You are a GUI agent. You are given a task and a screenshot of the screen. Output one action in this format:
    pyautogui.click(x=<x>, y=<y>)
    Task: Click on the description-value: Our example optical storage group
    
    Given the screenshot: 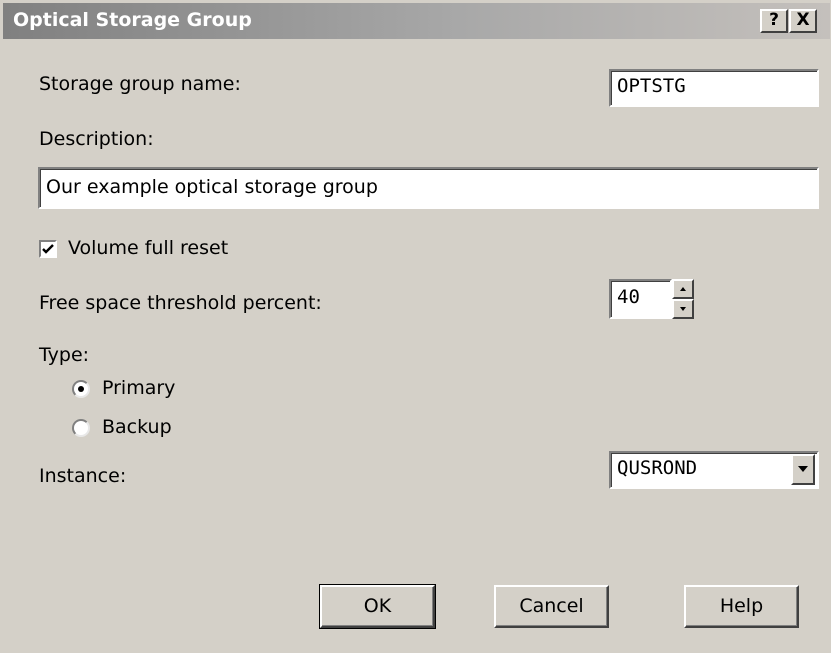 What is the action you would take?
    pyautogui.click(x=212, y=187)
    